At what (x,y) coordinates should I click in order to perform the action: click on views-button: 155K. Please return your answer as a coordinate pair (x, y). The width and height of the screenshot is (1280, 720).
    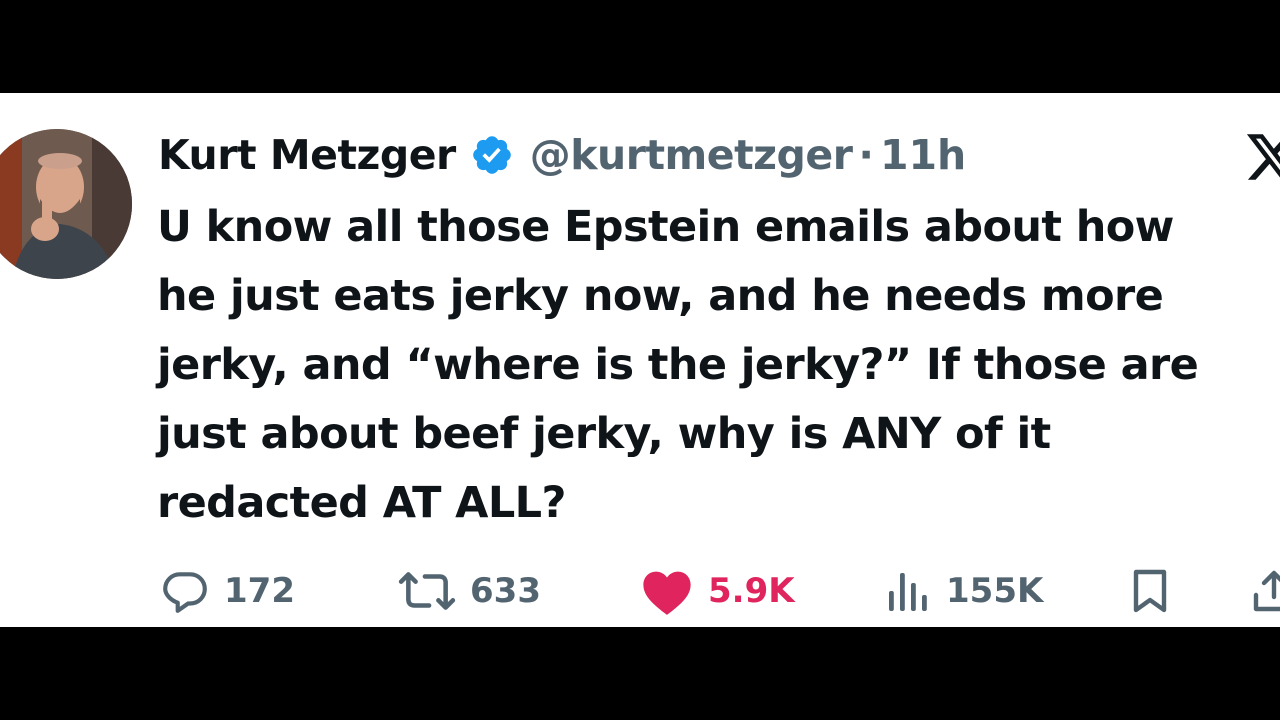
    Looking at the image, I should click on (963, 591).